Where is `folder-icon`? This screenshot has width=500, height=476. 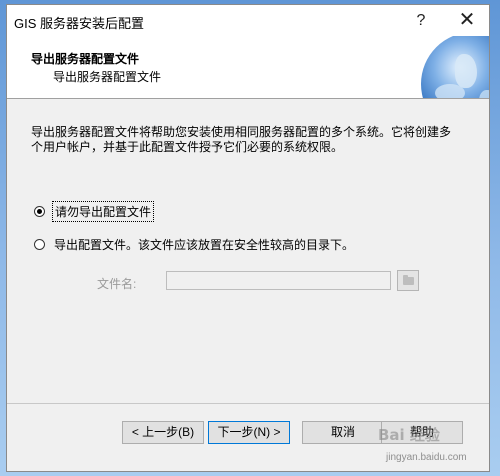
folder-icon is located at coordinates (408, 280).